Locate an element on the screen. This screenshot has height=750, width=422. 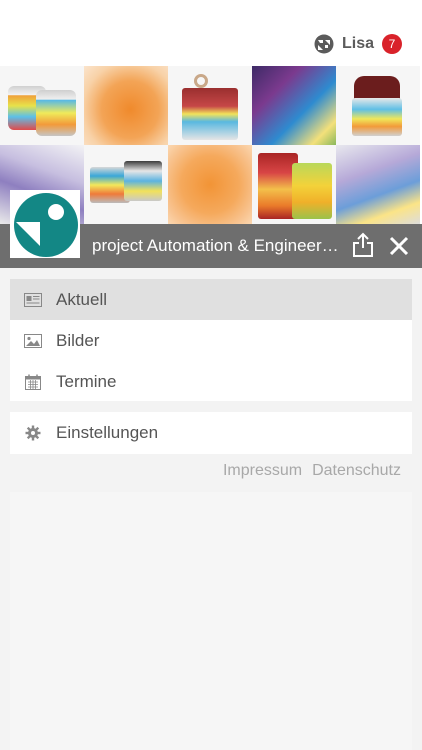
settings-menu: Einstellungen is located at coordinates (211, 433).